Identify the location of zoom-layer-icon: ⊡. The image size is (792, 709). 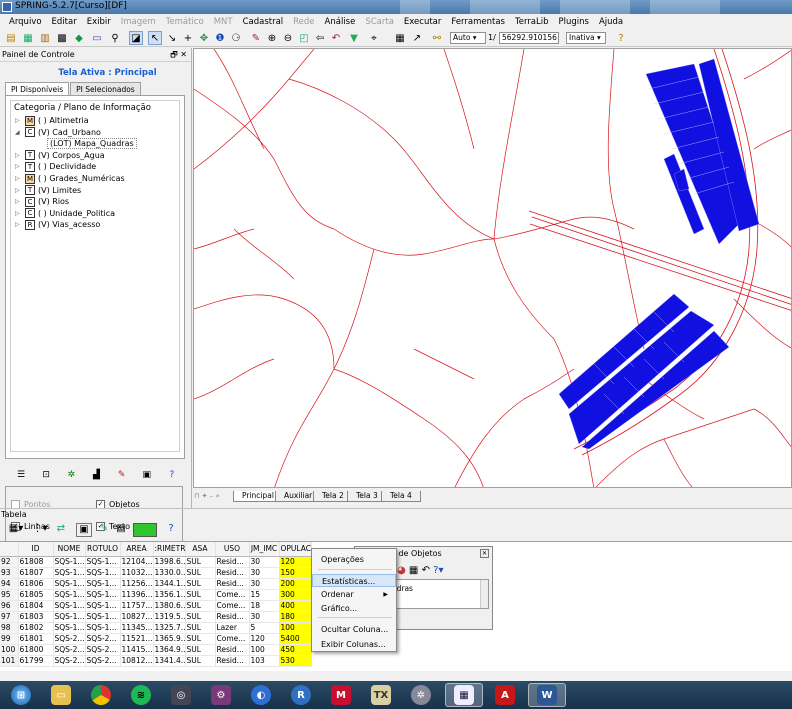
(46, 476).